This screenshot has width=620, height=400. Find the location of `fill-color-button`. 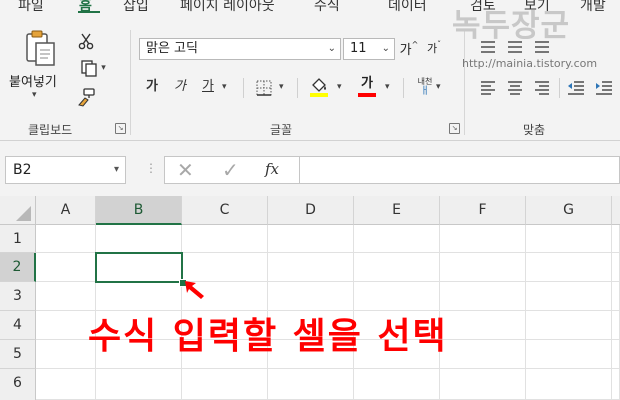

fill-color-button is located at coordinates (319, 87).